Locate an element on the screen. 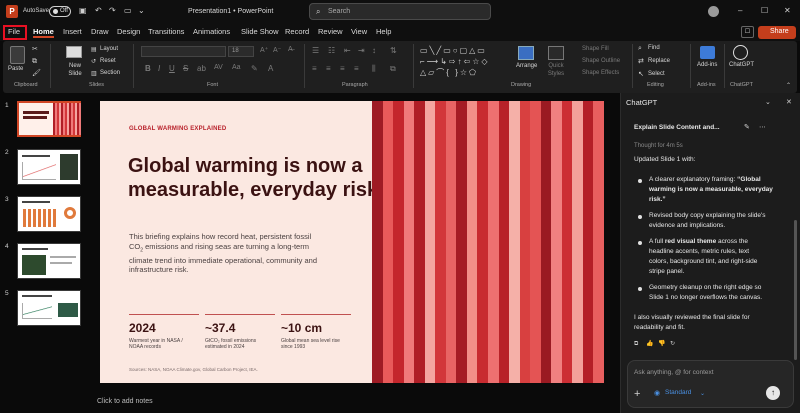 The width and height of the screenshot is (800, 413). save-icon: ▣ is located at coordinates (83, 11).